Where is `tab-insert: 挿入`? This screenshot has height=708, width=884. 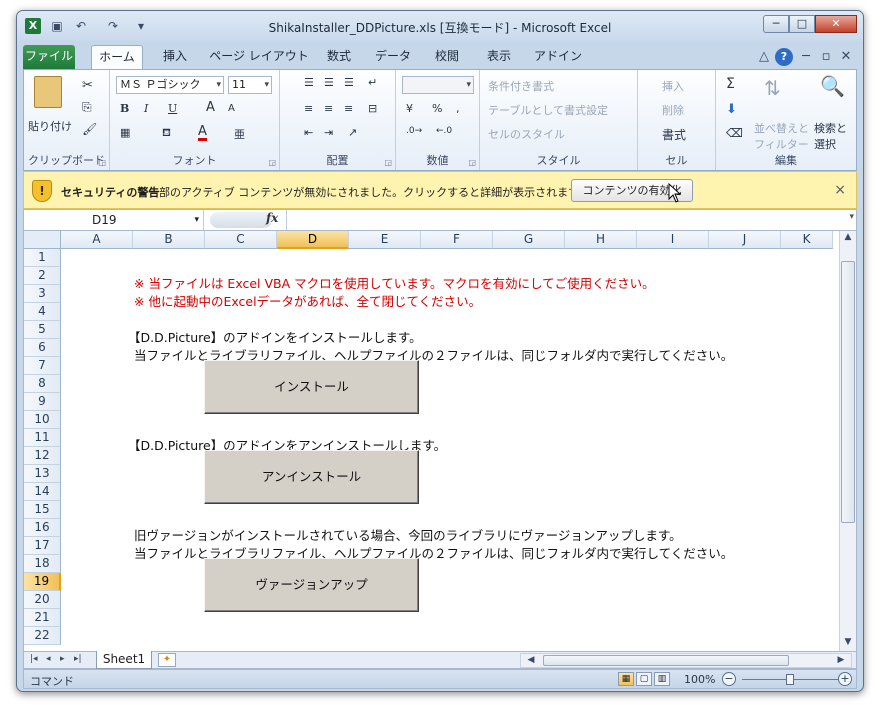 tab-insert: 挿入 is located at coordinates (175, 57).